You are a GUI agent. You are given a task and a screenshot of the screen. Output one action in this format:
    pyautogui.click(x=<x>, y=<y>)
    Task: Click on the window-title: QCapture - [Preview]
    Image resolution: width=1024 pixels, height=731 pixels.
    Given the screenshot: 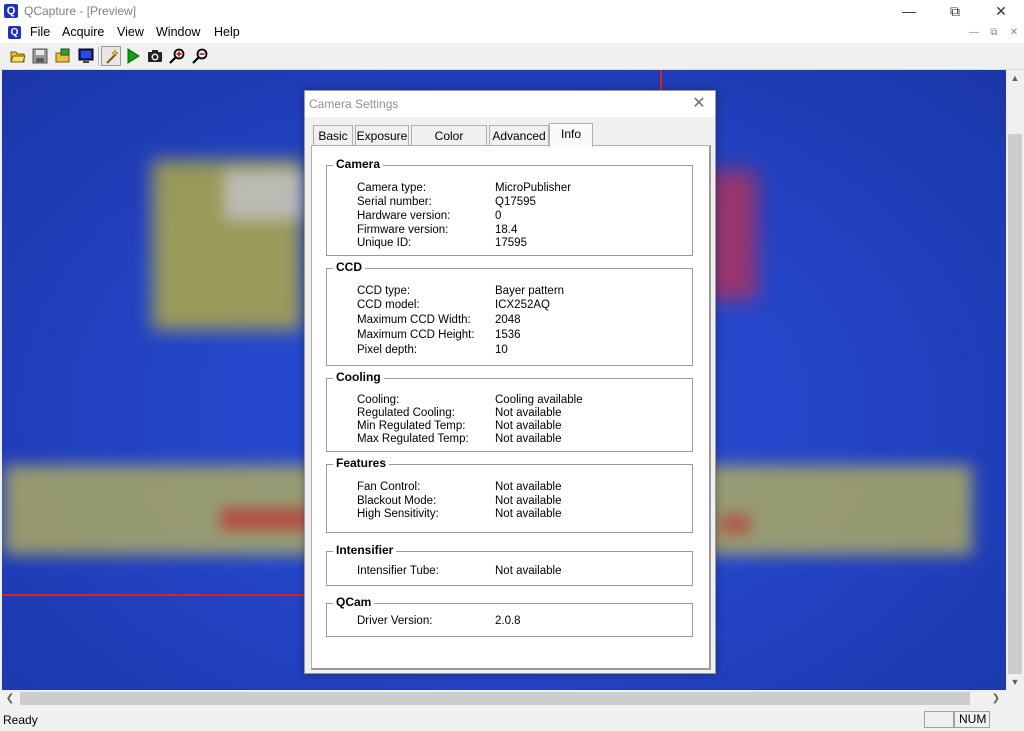 What is the action you would take?
    pyautogui.click(x=80, y=11)
    